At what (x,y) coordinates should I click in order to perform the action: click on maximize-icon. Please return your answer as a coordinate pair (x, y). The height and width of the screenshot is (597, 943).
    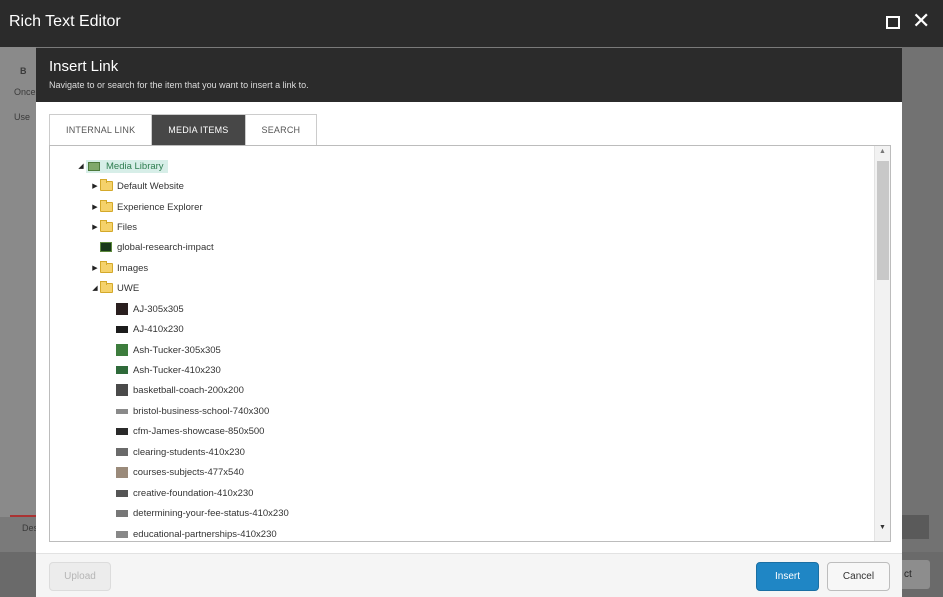
    Looking at the image, I should click on (893, 22).